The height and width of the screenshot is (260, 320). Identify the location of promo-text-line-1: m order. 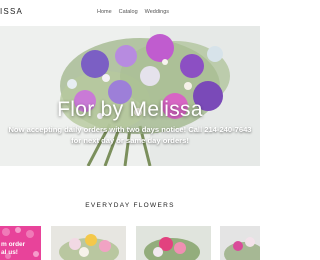
(13, 244).